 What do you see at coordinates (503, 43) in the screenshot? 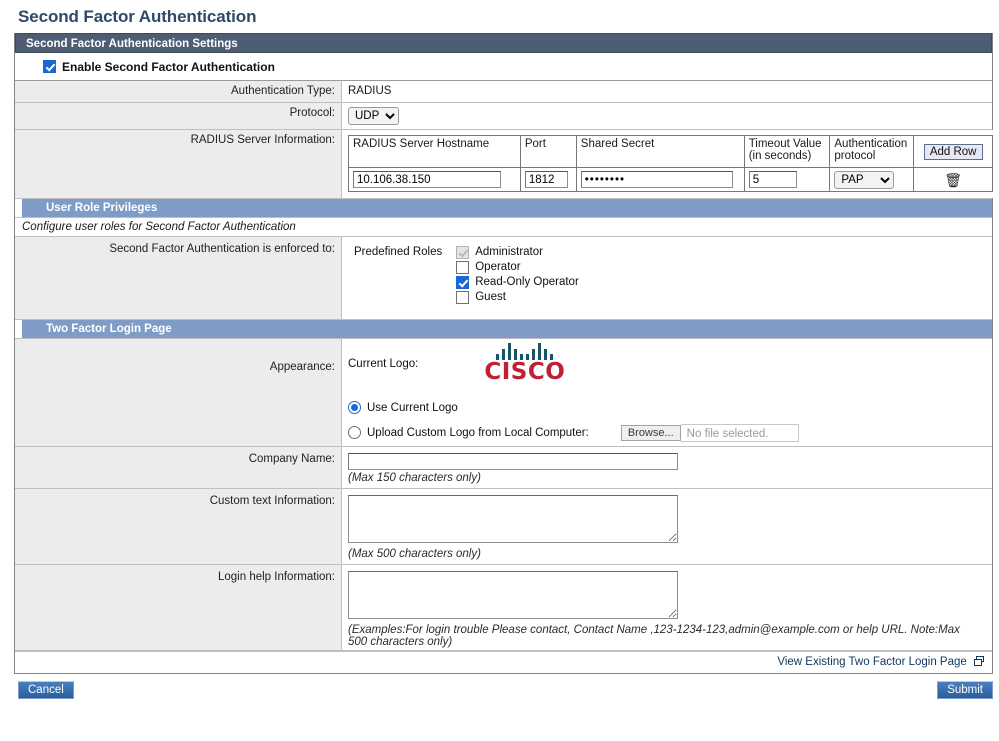
I see `panel-header-settings: Second Factor Authentication Settings` at bounding box center [503, 43].